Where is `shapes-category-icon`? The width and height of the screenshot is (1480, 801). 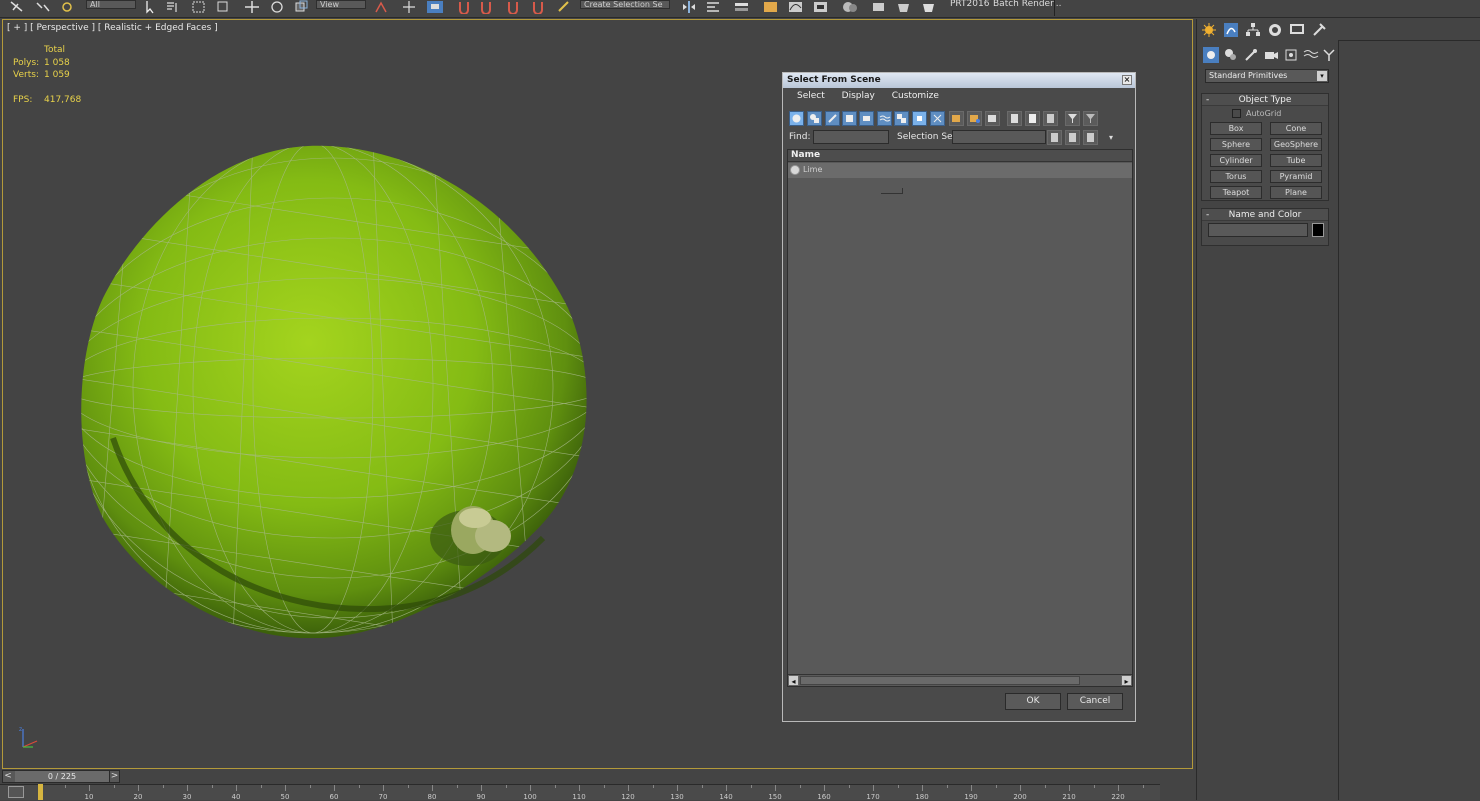
shapes-category-icon is located at coordinates (1232, 55).